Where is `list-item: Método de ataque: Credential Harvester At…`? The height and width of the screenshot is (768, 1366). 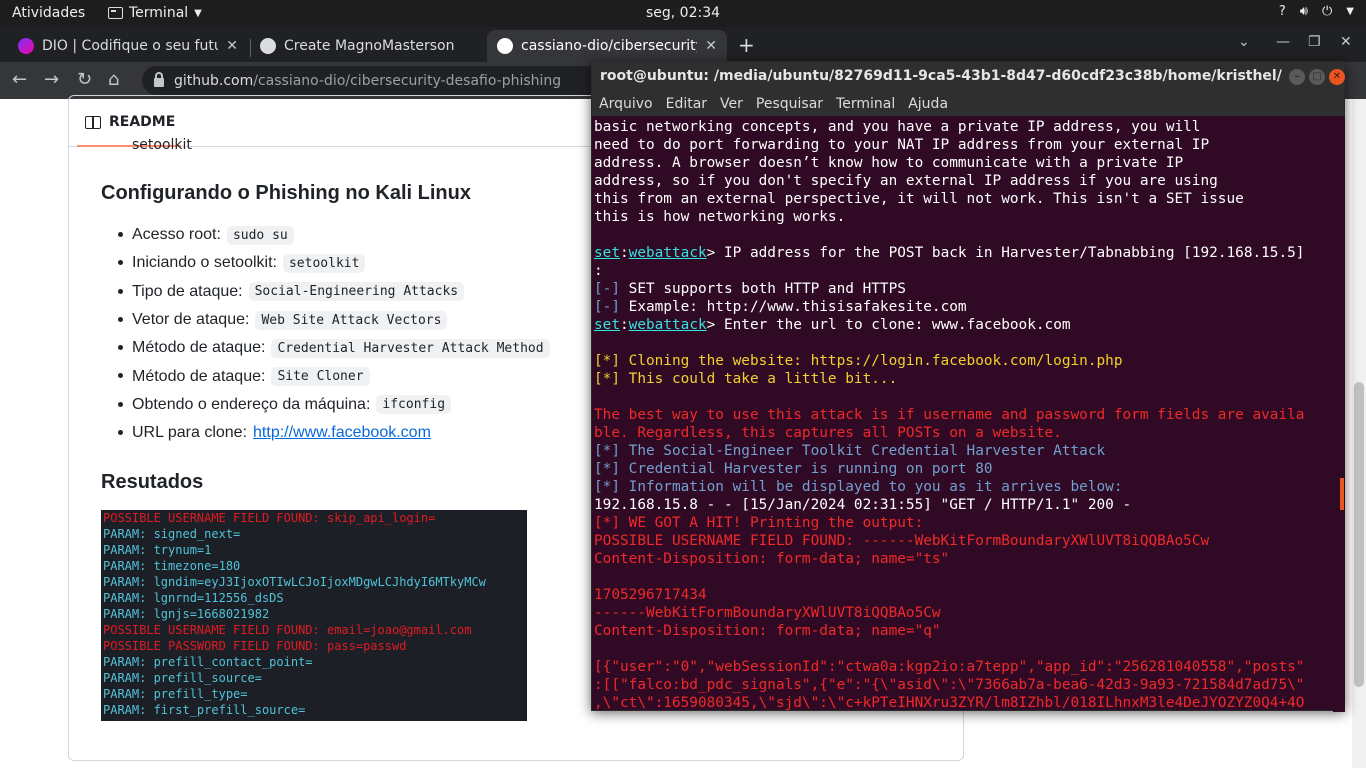 list-item: Método de ataque: Credential Harvester At… is located at coordinates (334, 348).